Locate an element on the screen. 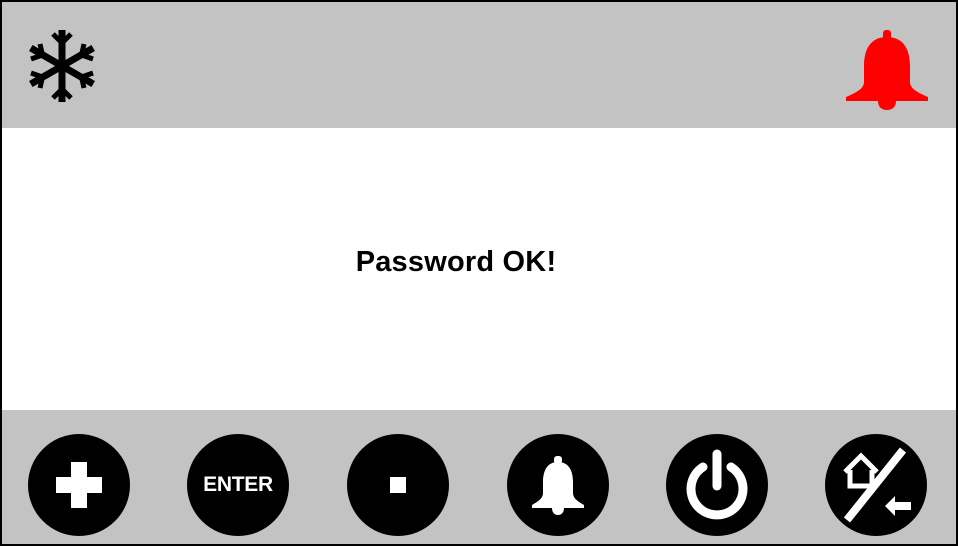 Image resolution: width=958 pixels, height=546 pixels. status-message: Password OK! is located at coordinates (456, 262).